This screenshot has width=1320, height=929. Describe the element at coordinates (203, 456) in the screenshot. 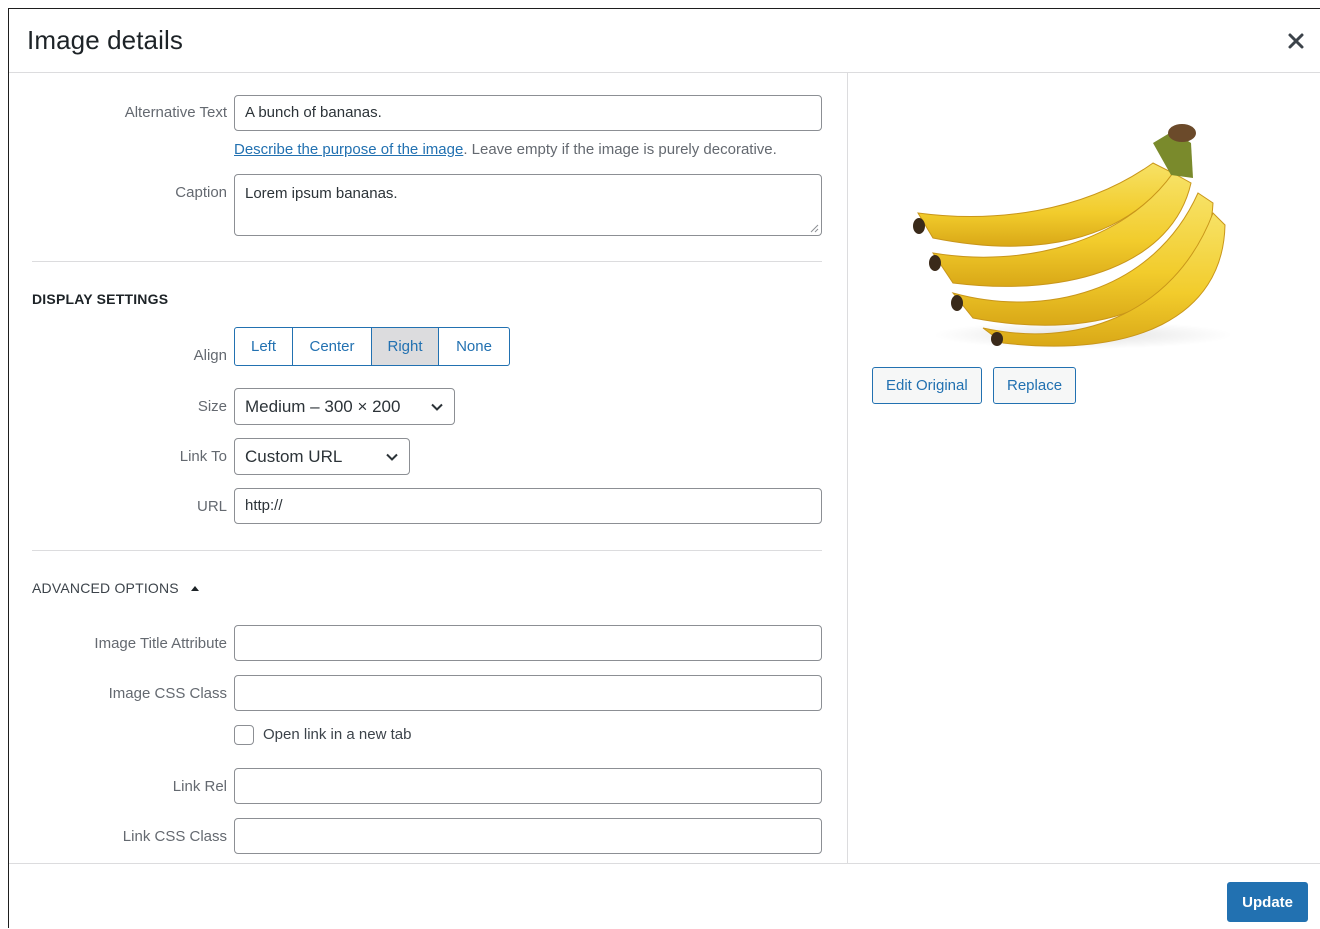

I see `link-to-label: Link To` at that location.